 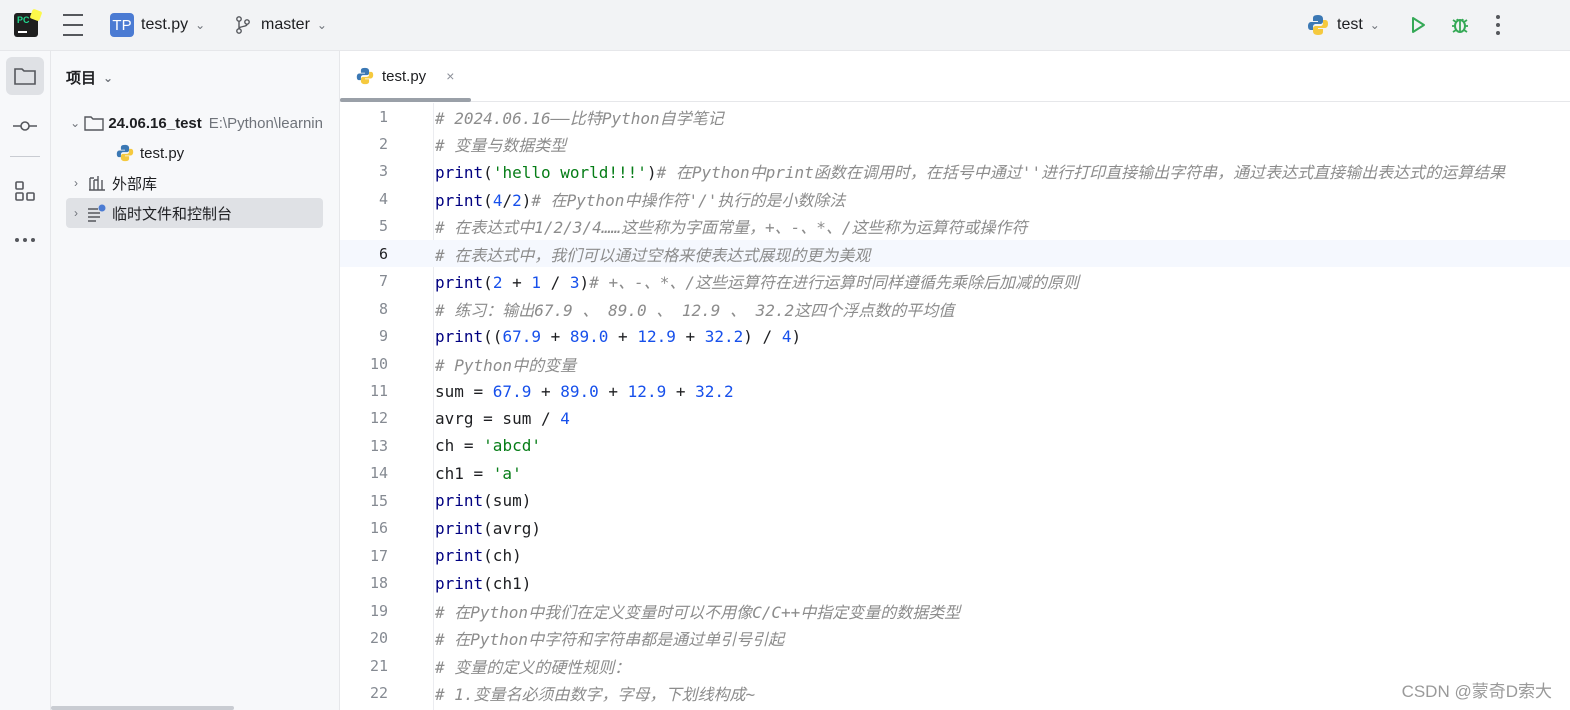 What do you see at coordinates (364, 117) in the screenshot?
I see `line-number: 1` at bounding box center [364, 117].